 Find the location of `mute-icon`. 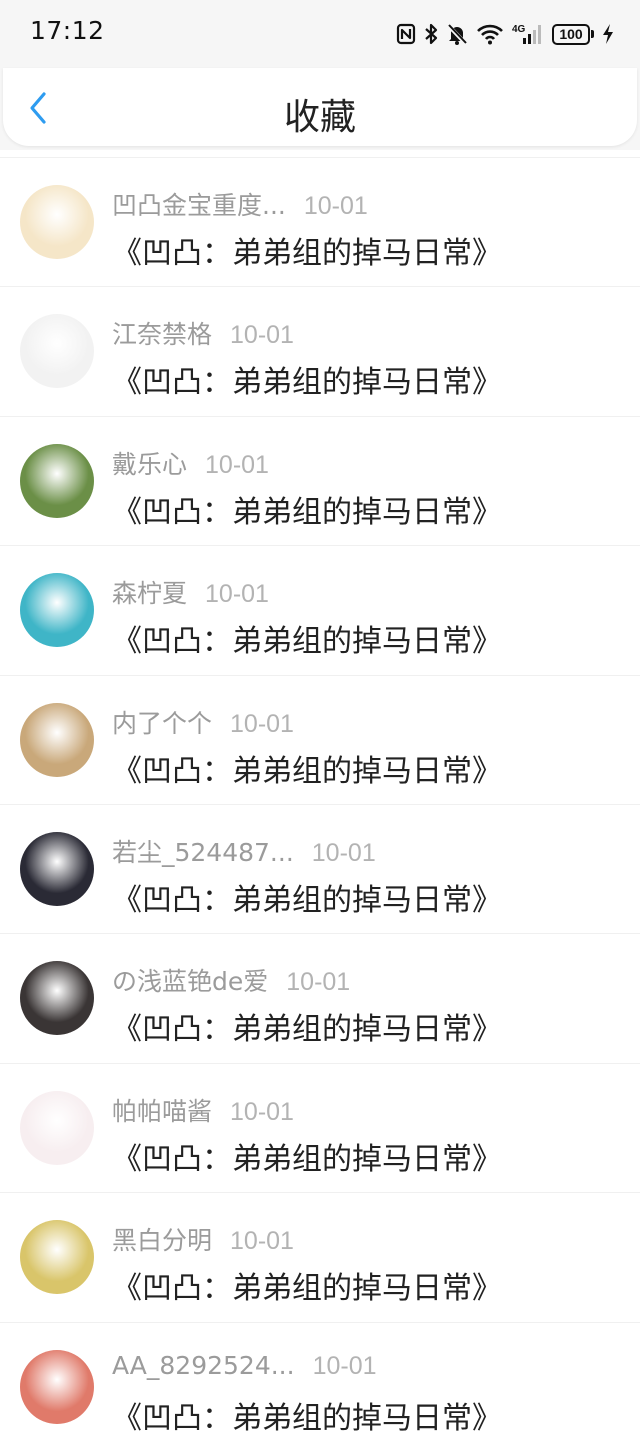

mute-icon is located at coordinates (457, 34).